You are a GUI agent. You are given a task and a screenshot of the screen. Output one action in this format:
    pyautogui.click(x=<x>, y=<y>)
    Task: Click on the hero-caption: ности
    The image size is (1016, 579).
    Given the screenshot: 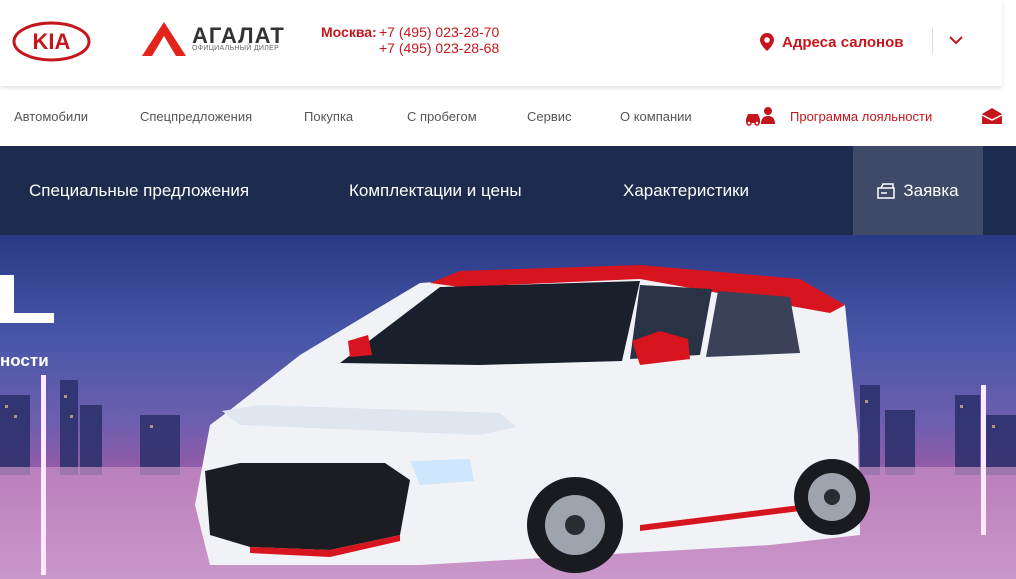 What is the action you would take?
    pyautogui.click(x=24, y=360)
    